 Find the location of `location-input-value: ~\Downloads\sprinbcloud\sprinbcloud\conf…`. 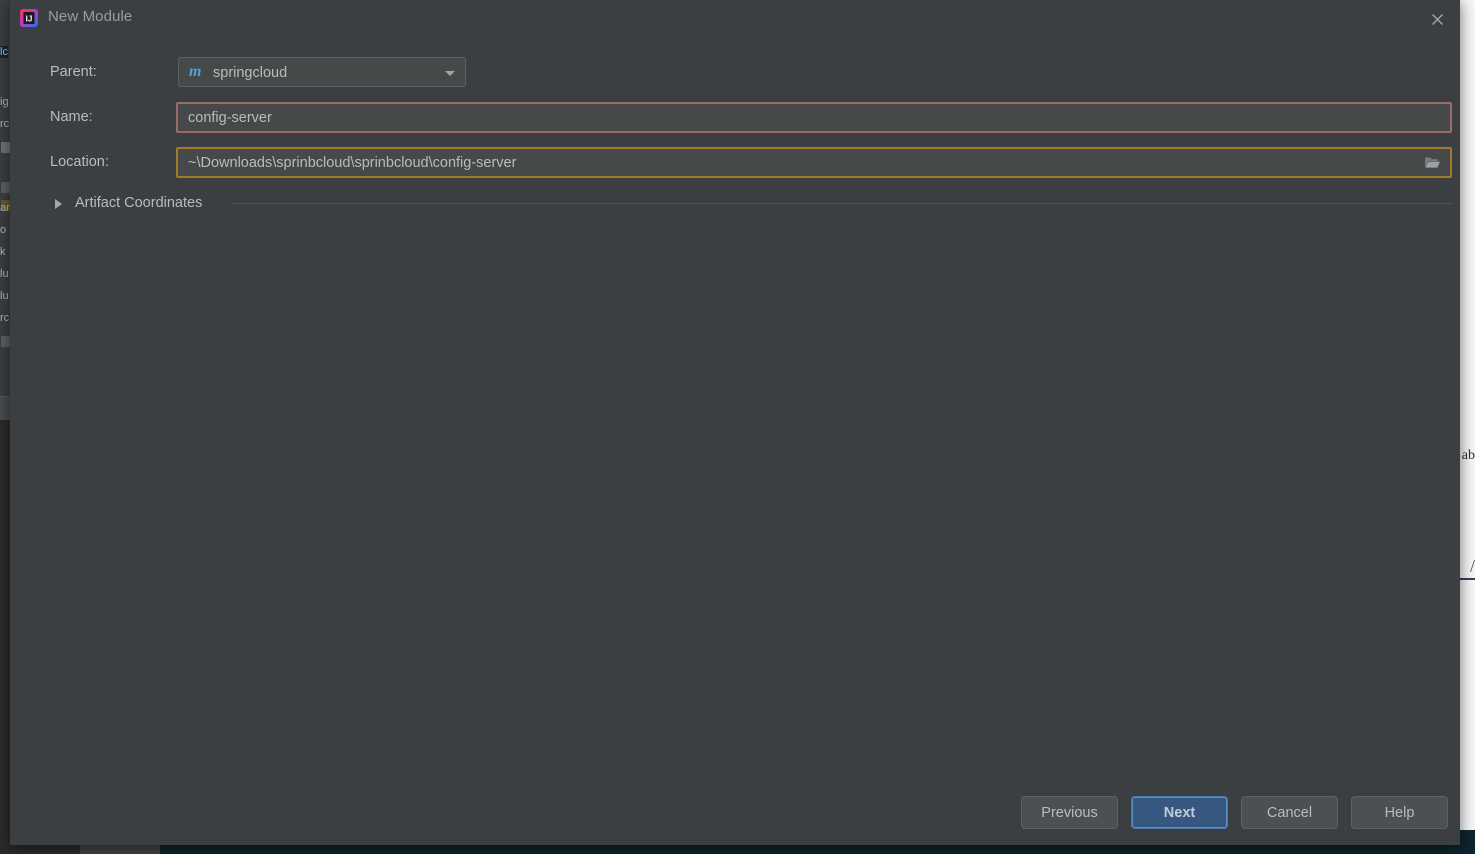

location-input-value: ~\Downloads\sprinbcloud\sprinbcloud\conf… is located at coordinates (352, 163).